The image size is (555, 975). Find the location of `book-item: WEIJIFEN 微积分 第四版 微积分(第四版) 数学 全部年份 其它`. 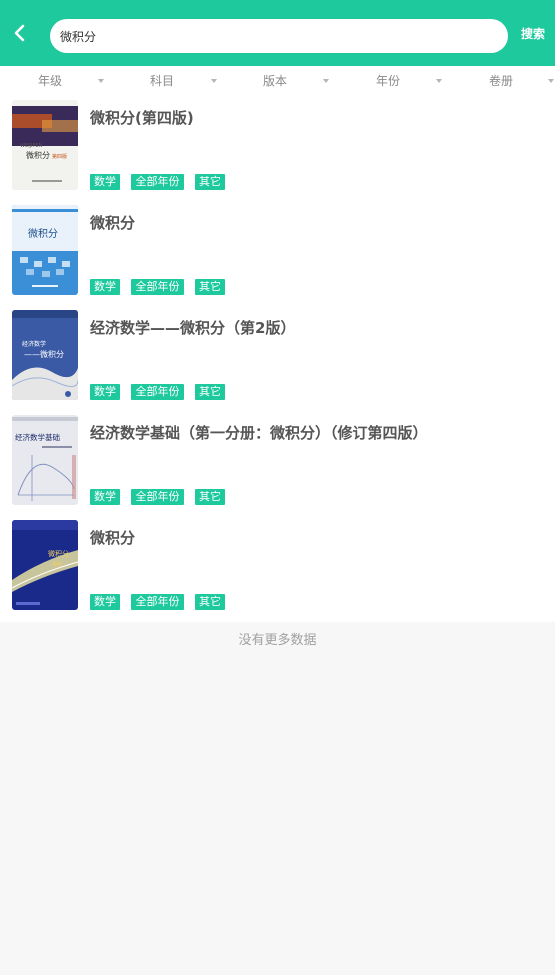

book-item: WEIJIFEN 微积分 第四版 微积分(第四版) 数学 全部年份 其它 is located at coordinates (277, 148).